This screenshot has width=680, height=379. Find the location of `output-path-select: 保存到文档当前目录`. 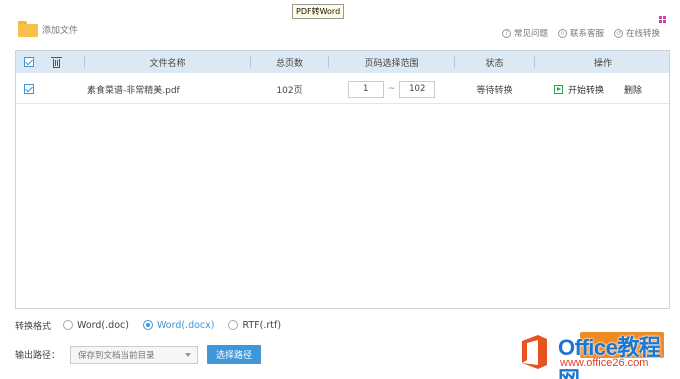

output-path-select: 保存到文档当前目录 is located at coordinates (134, 354).